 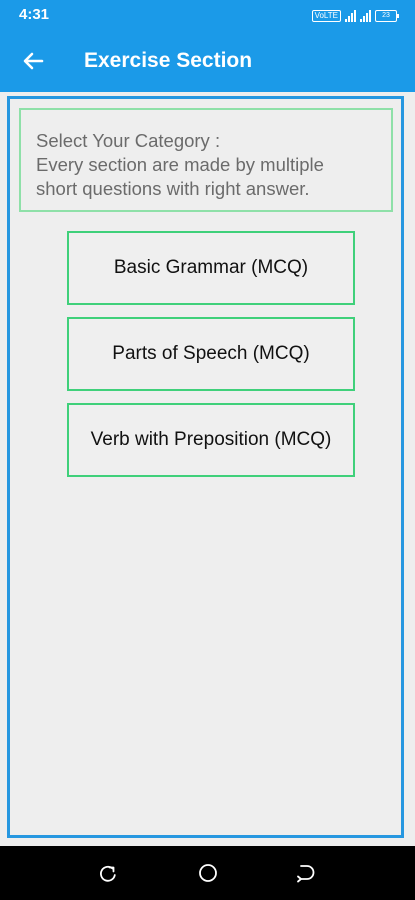 I want to click on status-time: 4:31, so click(x=34, y=14).